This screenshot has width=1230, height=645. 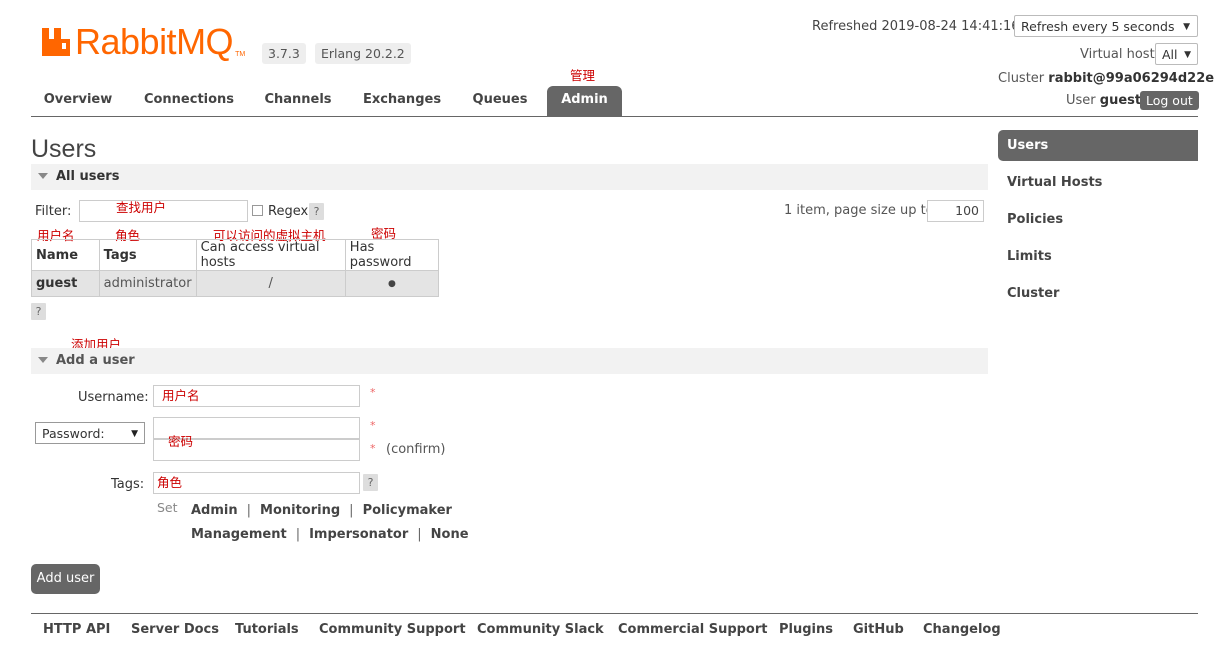 I want to click on sidebar-item-limits: Limits, so click(x=1098, y=256).